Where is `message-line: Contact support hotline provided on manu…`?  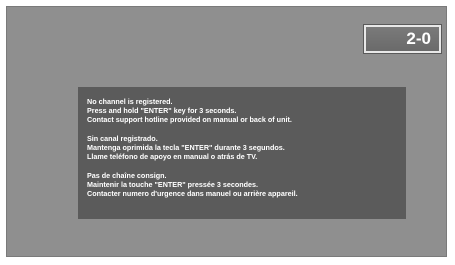 message-line: Contact support hotline provided on manu… is located at coordinates (189, 119).